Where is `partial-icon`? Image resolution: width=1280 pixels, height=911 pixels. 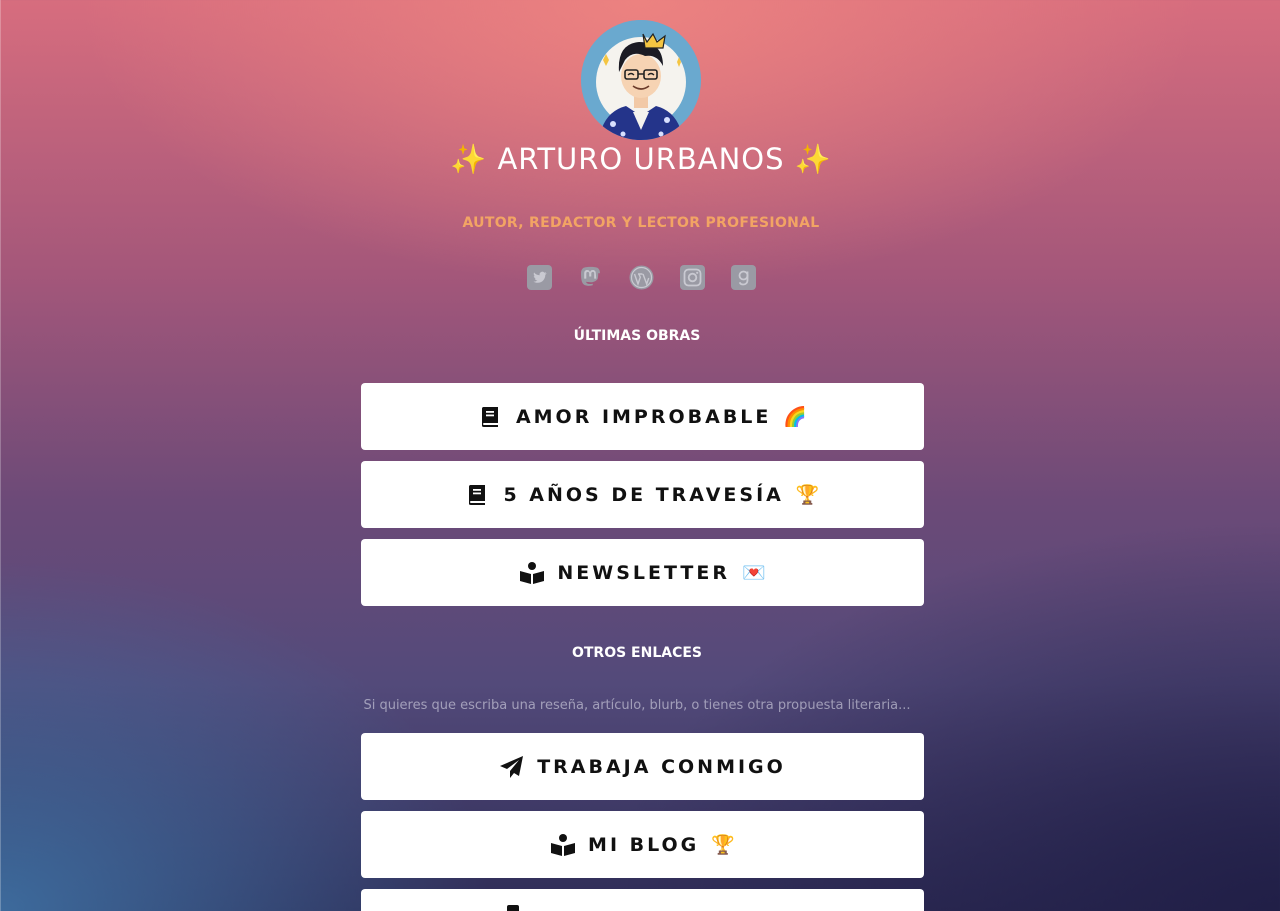 partial-icon is located at coordinates (512, 908).